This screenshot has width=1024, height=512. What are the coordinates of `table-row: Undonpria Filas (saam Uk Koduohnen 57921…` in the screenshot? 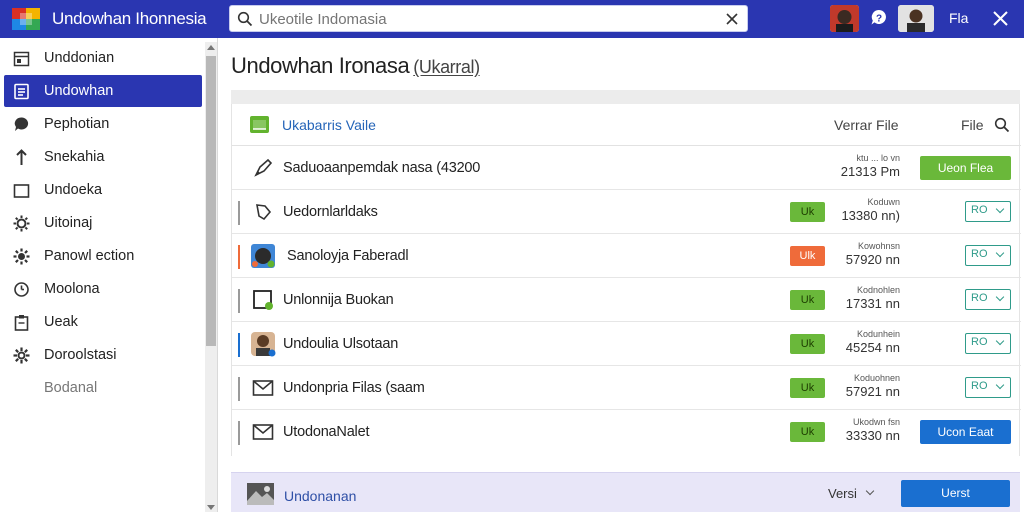 It's located at (626, 388).